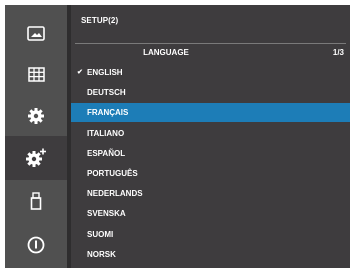 Image resolution: width=355 pixels, height=271 pixels. Describe the element at coordinates (210, 254) in the screenshot. I see `list-item-norsk: NORSK` at that location.